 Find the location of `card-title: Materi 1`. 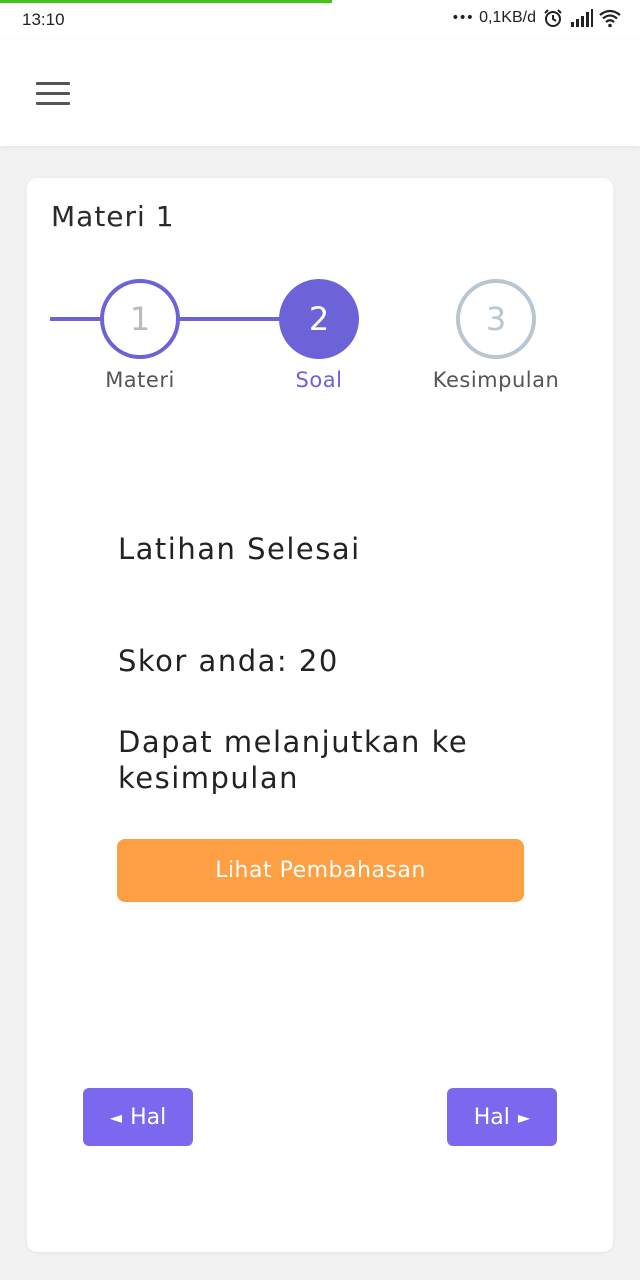

card-title: Materi 1 is located at coordinates (113, 216).